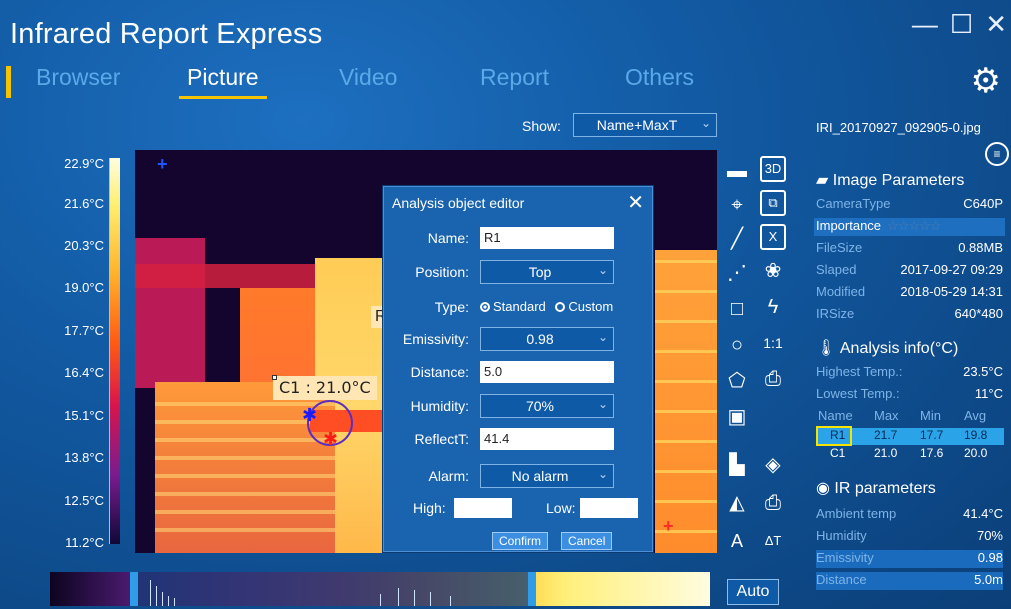 The image size is (1011, 609). Describe the element at coordinates (310, 415) in the screenshot. I see `min-temp-marker-icon: ✱` at that location.